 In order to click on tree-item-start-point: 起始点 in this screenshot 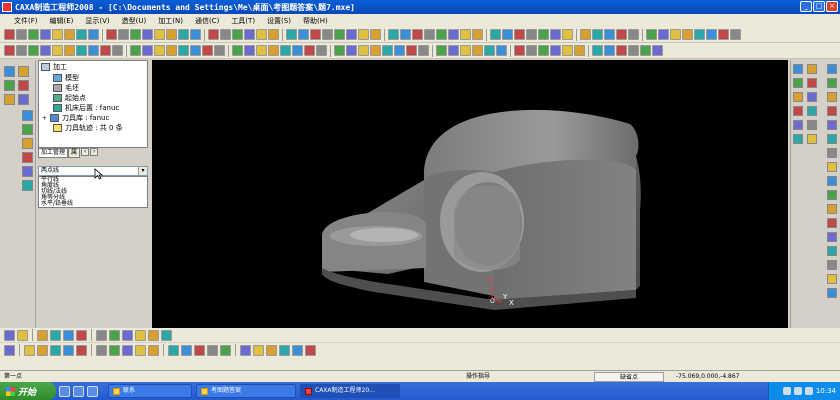, I will do `click(69, 98)`.